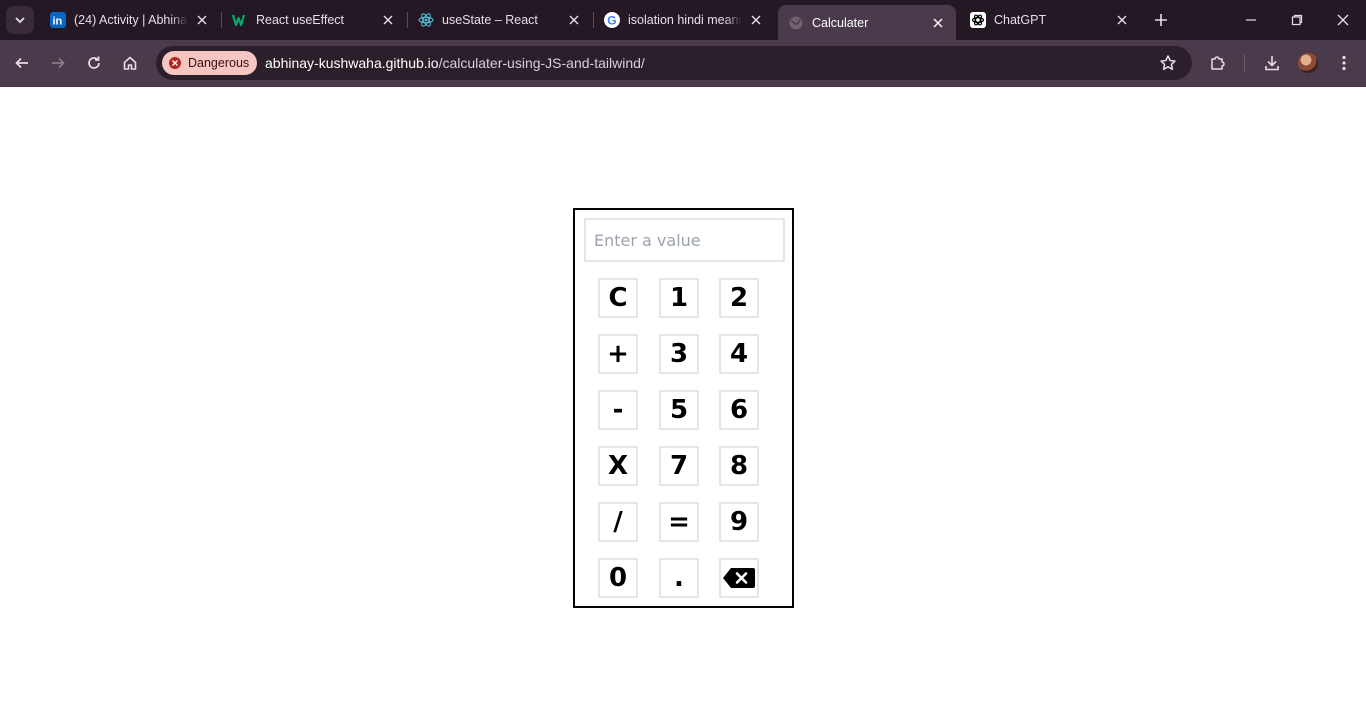 The image size is (1366, 728). I want to click on multiply-button: X, so click(618, 466).